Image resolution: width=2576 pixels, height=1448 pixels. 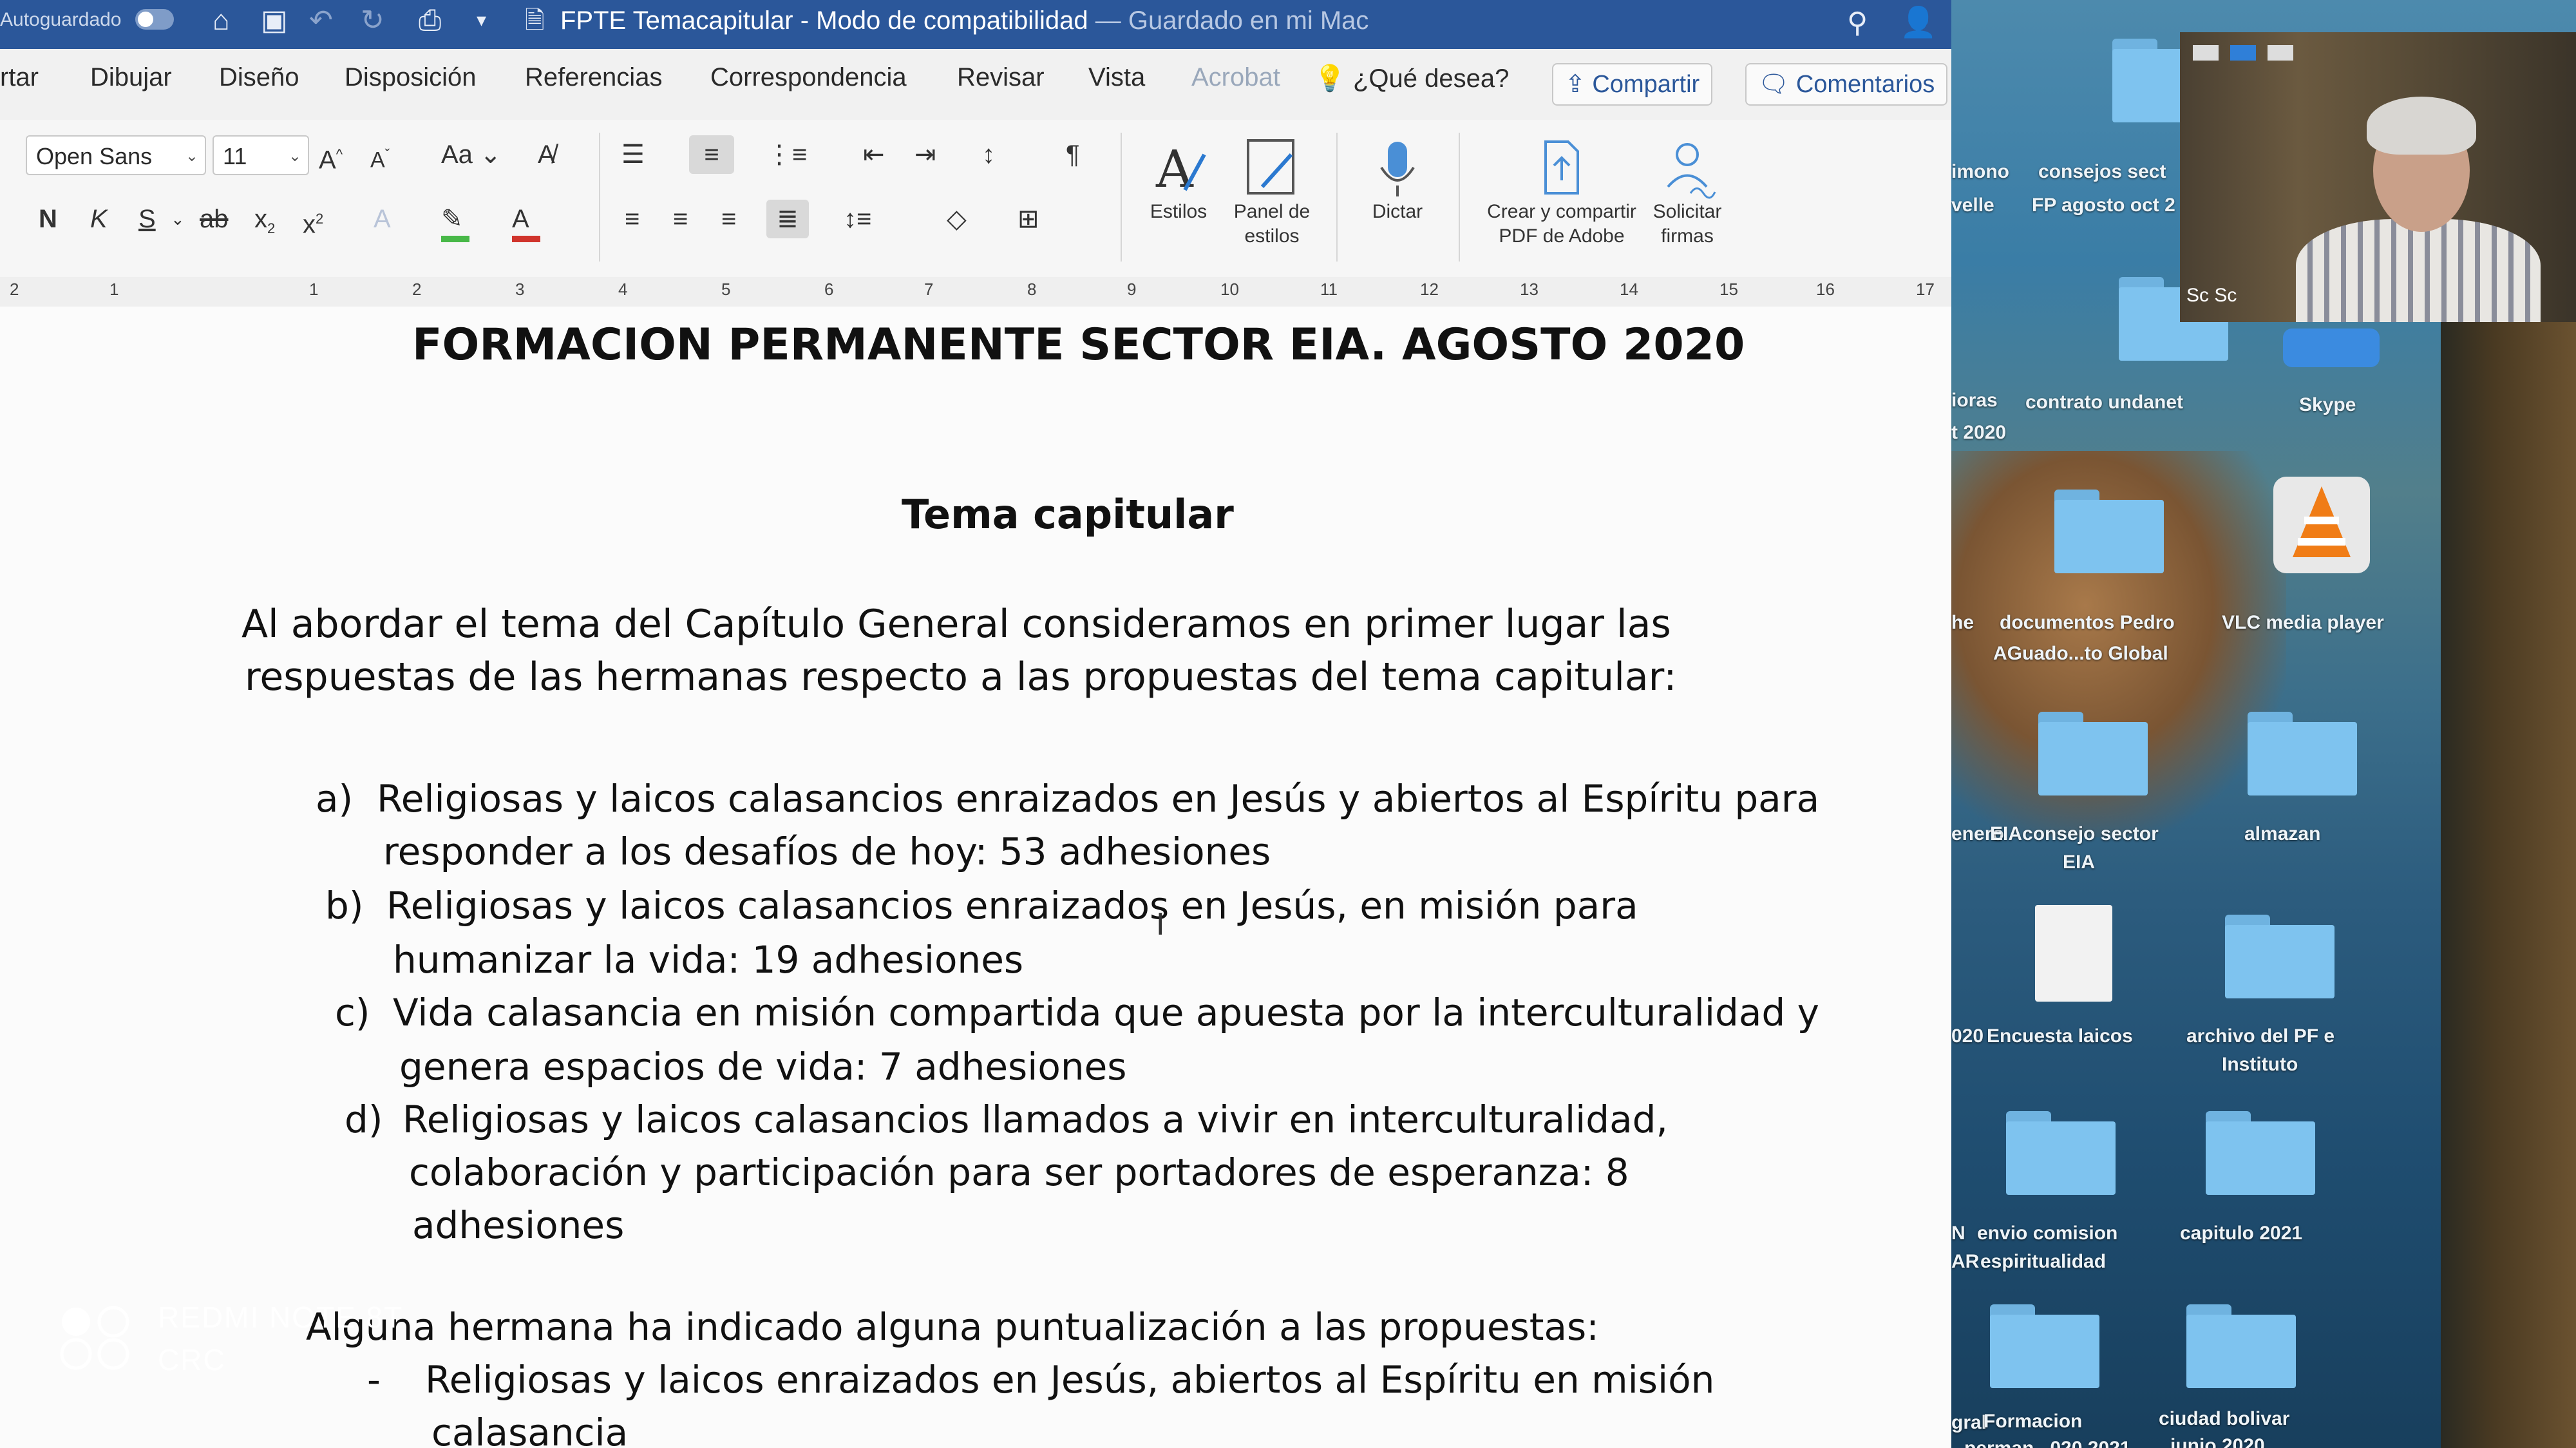 What do you see at coordinates (1632, 84) in the screenshot?
I see `share-button: ⇪ Compartir` at bounding box center [1632, 84].